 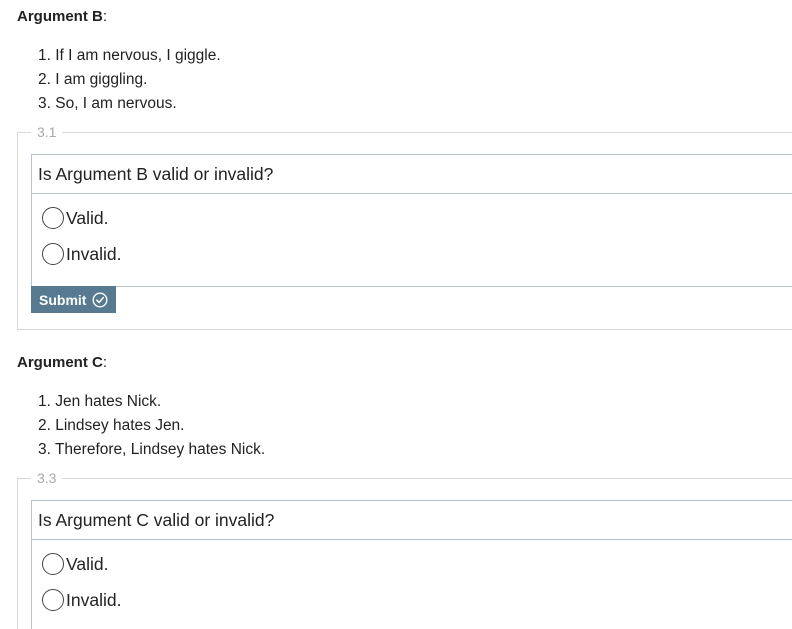 I want to click on argument-c-heading: Argument C:, so click(x=62, y=363).